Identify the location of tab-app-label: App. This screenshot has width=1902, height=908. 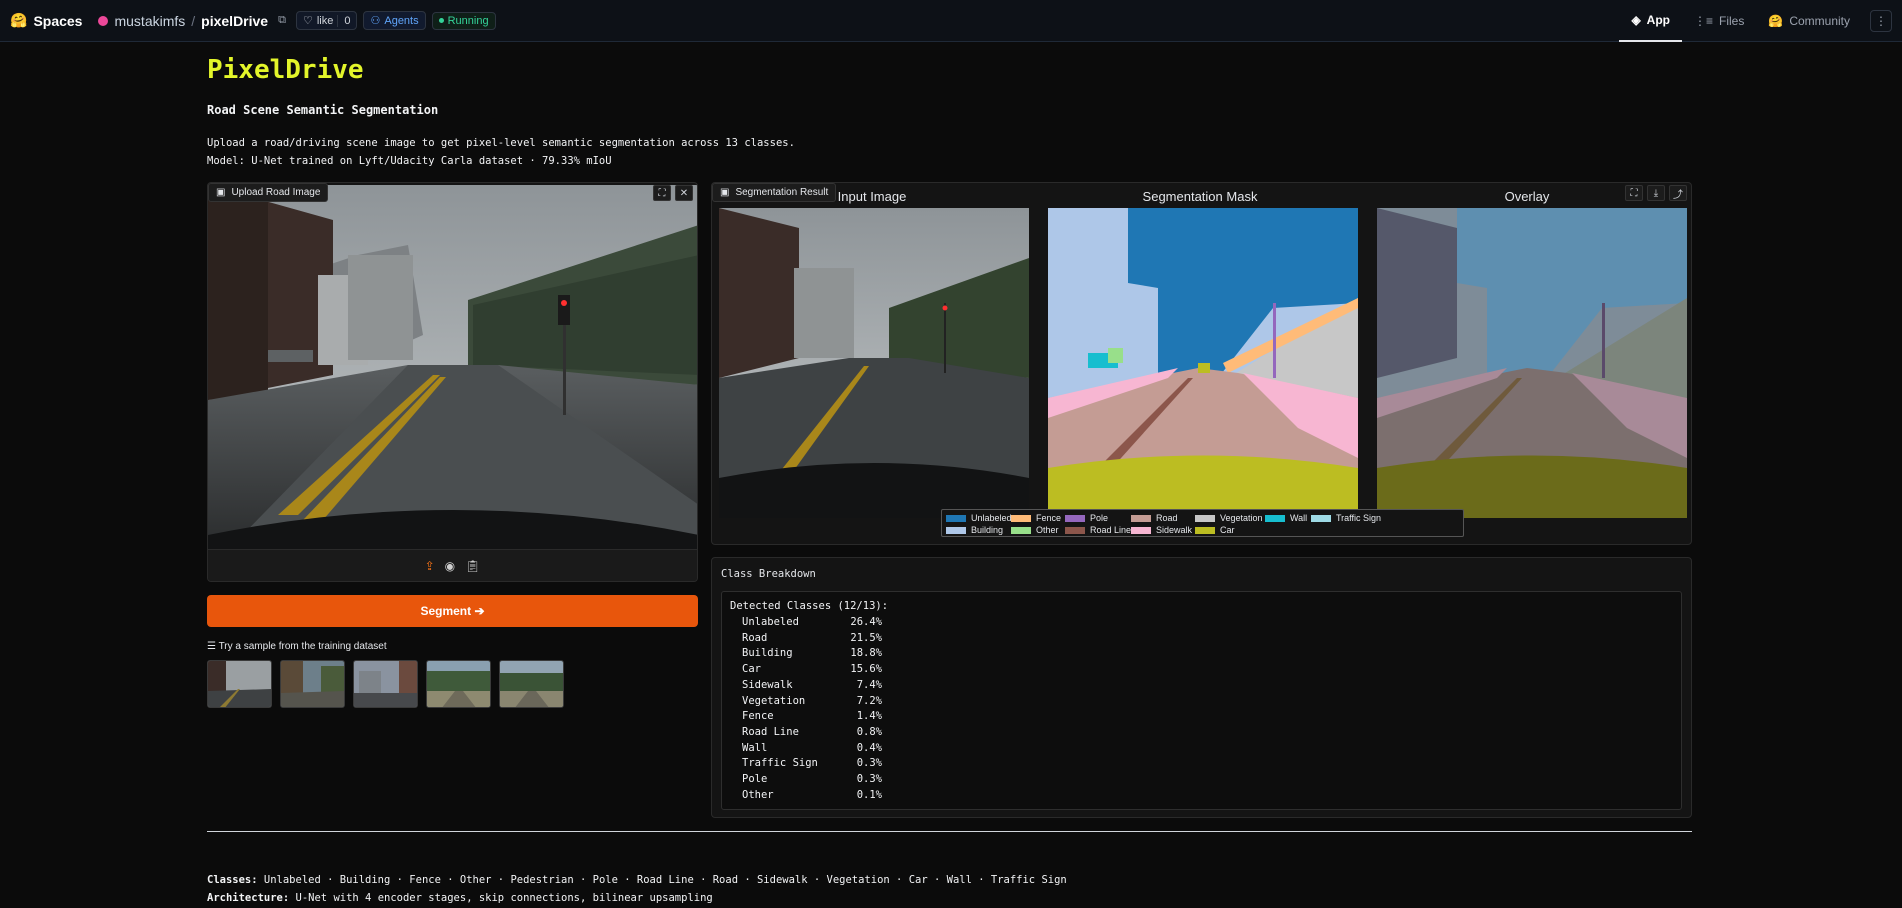
(1658, 20).